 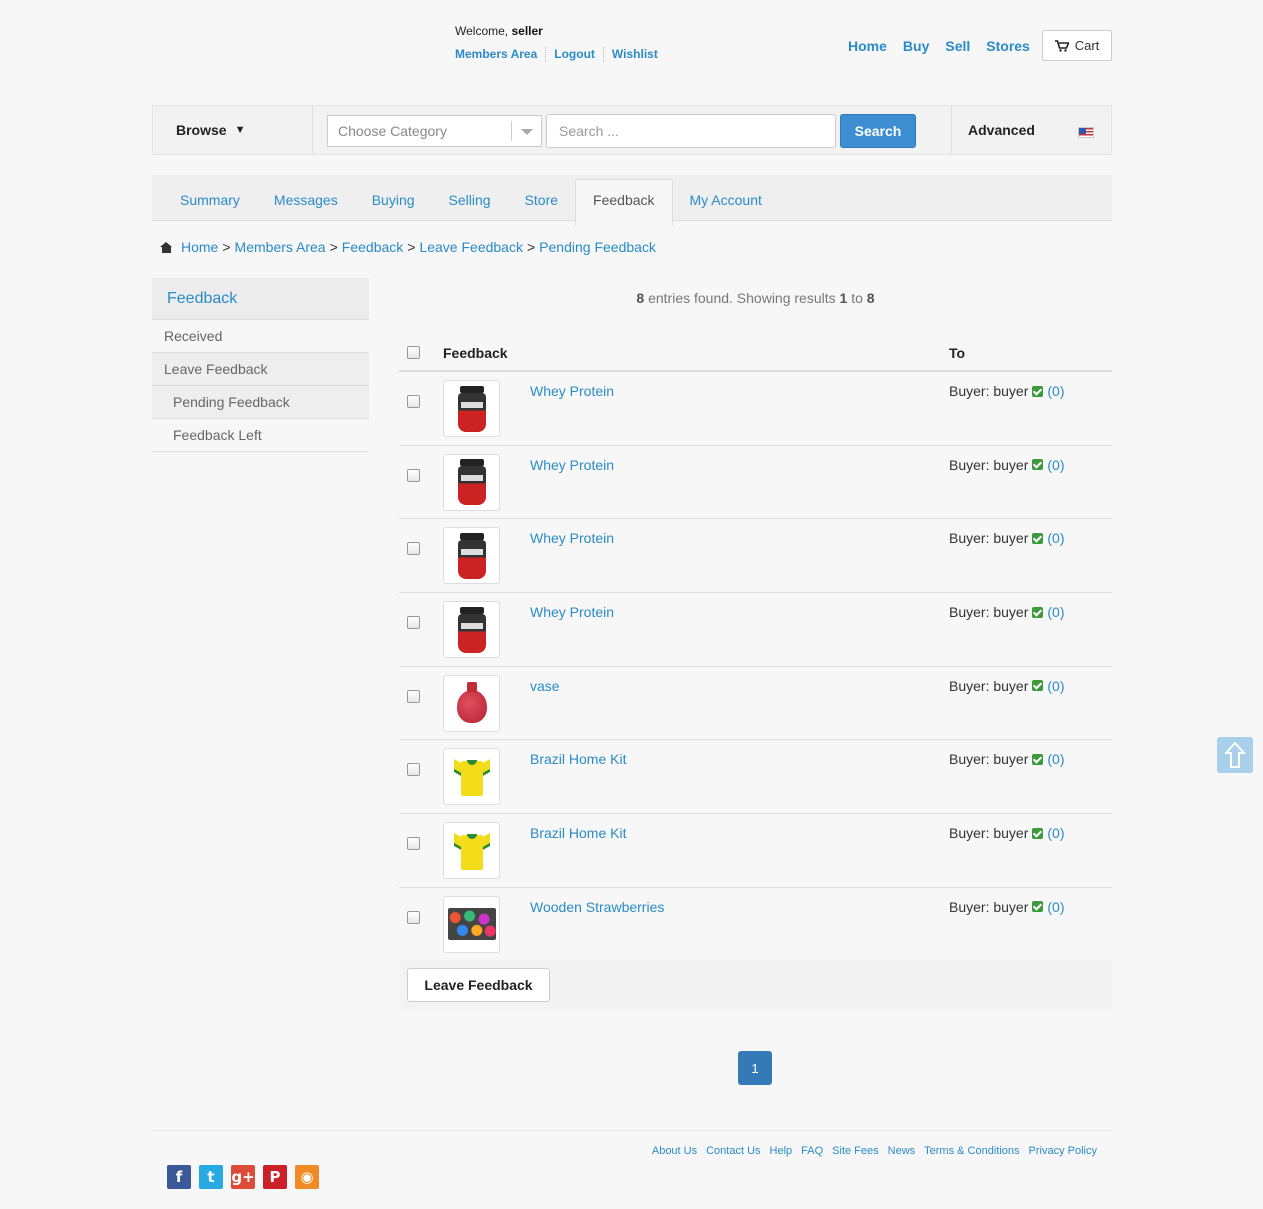 What do you see at coordinates (372, 247) in the screenshot?
I see `breadcrumb-feedback: Feedback` at bounding box center [372, 247].